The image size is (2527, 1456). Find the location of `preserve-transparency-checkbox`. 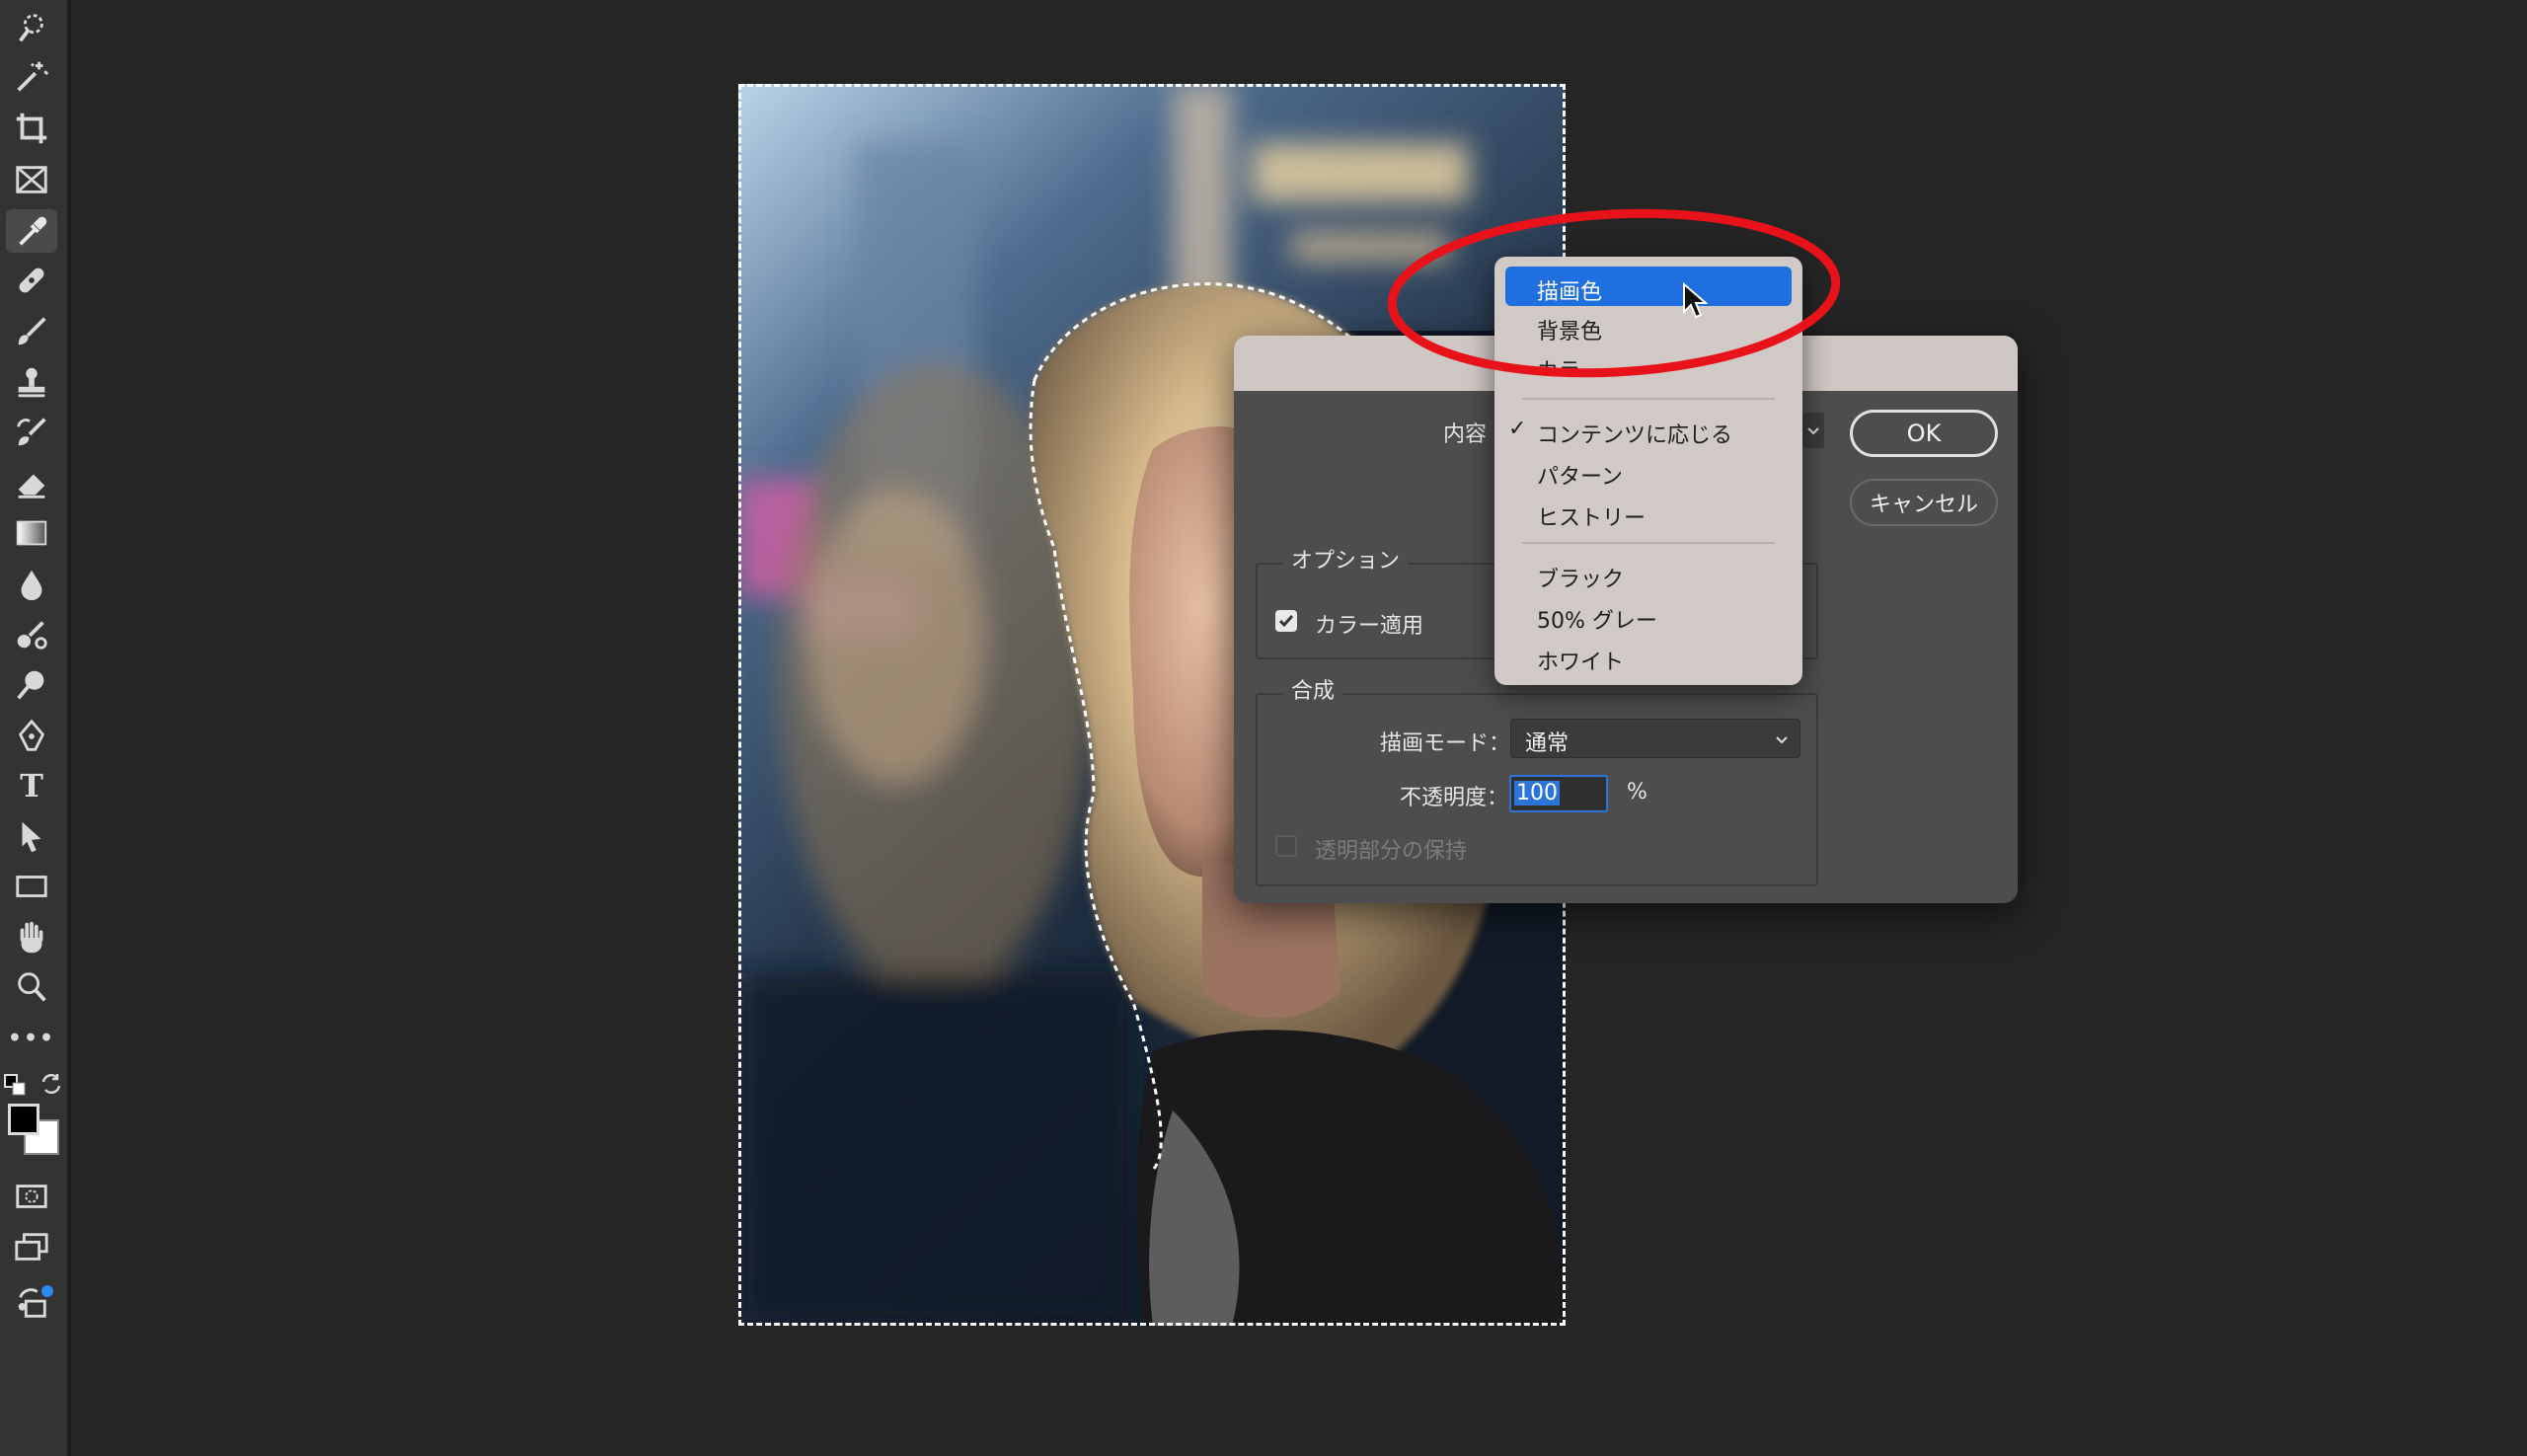

preserve-transparency-checkbox is located at coordinates (1286, 846).